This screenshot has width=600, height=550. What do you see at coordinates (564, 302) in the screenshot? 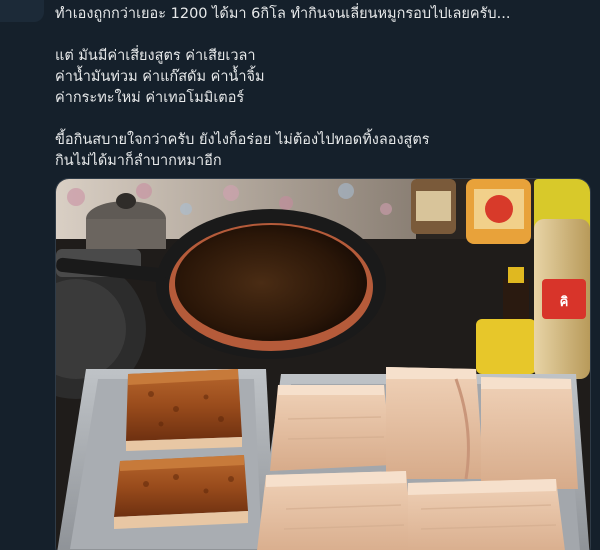
I see `bottle-label-text: คิ` at bounding box center [564, 302].